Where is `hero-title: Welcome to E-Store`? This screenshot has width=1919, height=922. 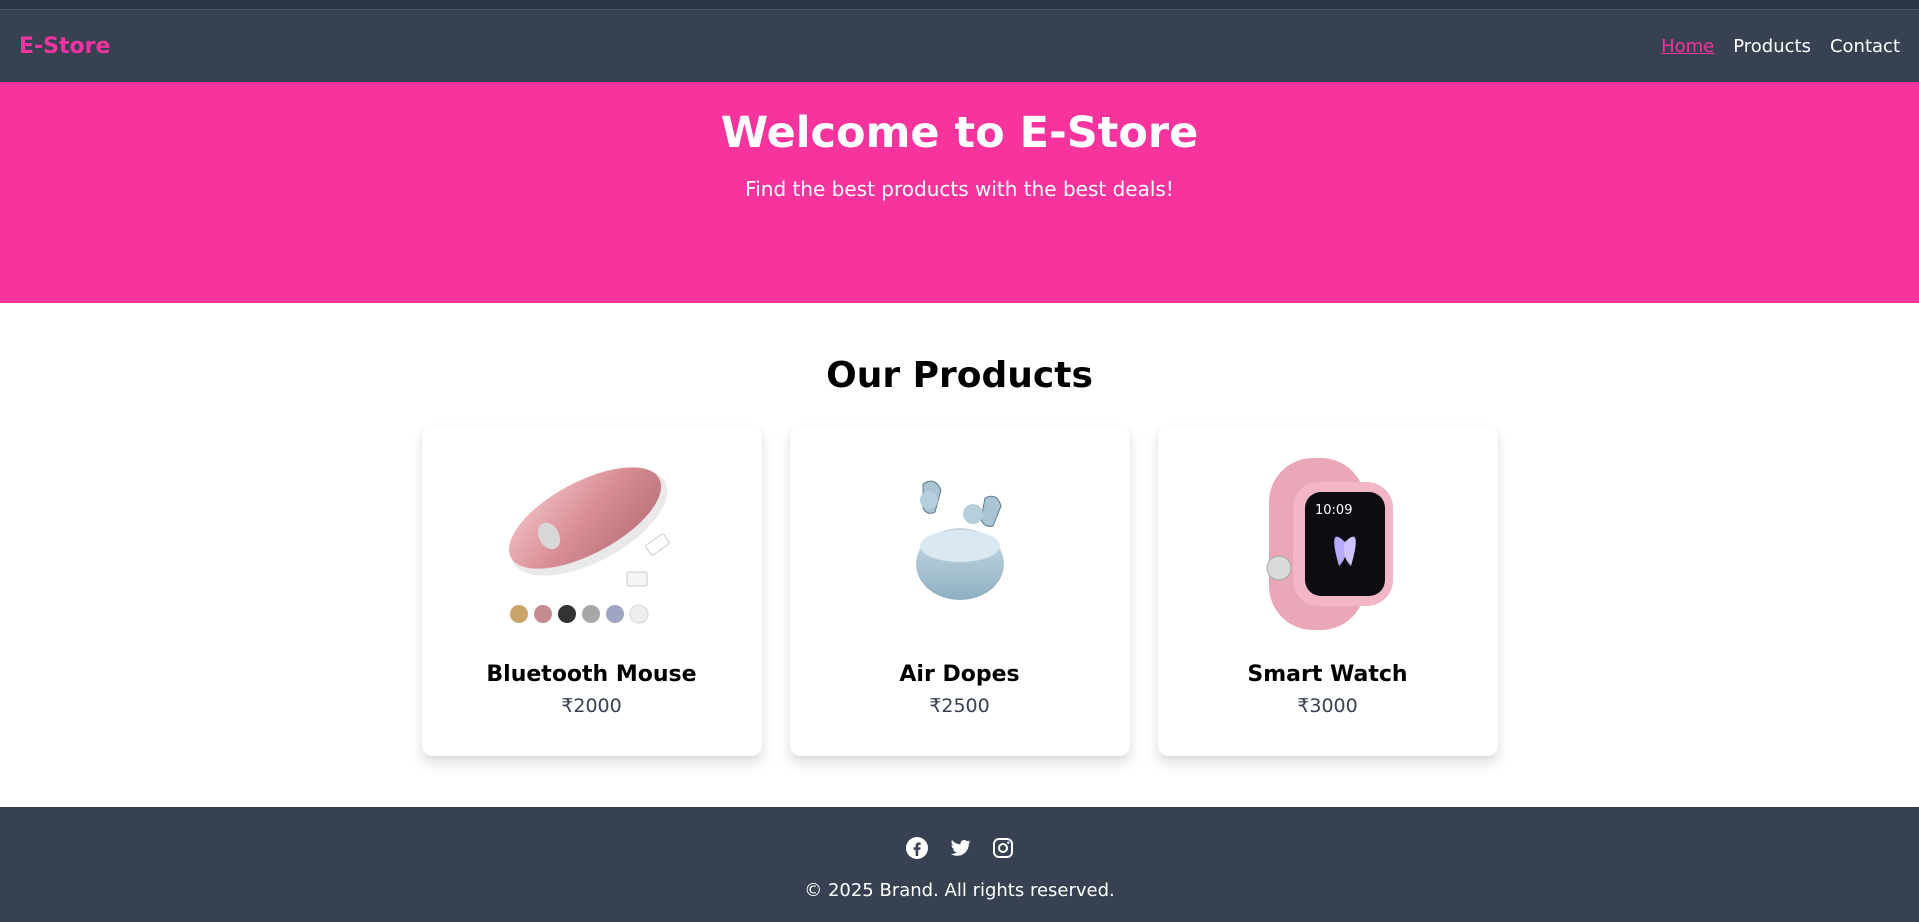 hero-title: Welcome to E-Store is located at coordinates (959, 133).